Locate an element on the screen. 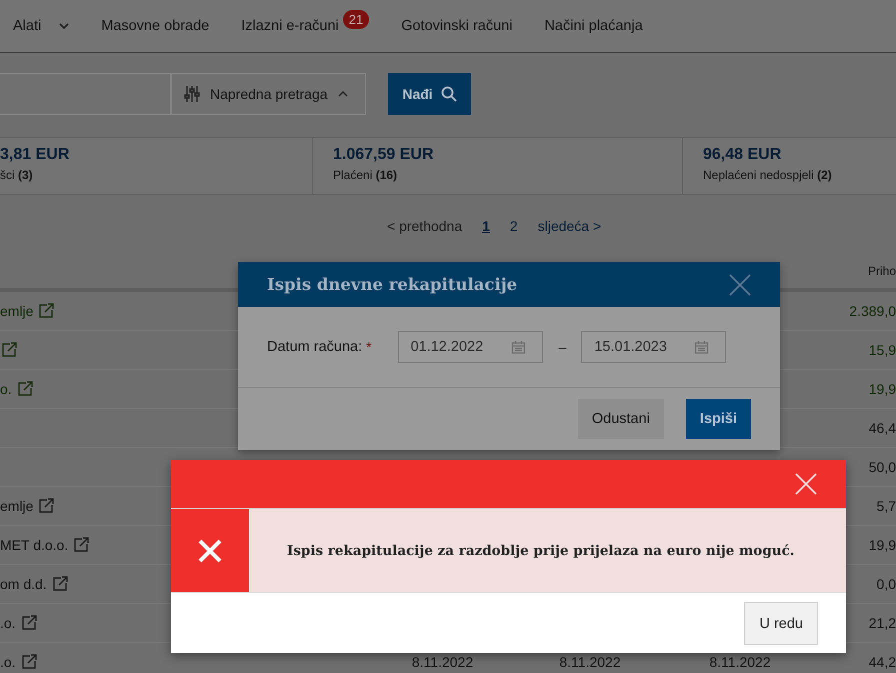 The width and height of the screenshot is (896, 673). search-icon is located at coordinates (448, 94).